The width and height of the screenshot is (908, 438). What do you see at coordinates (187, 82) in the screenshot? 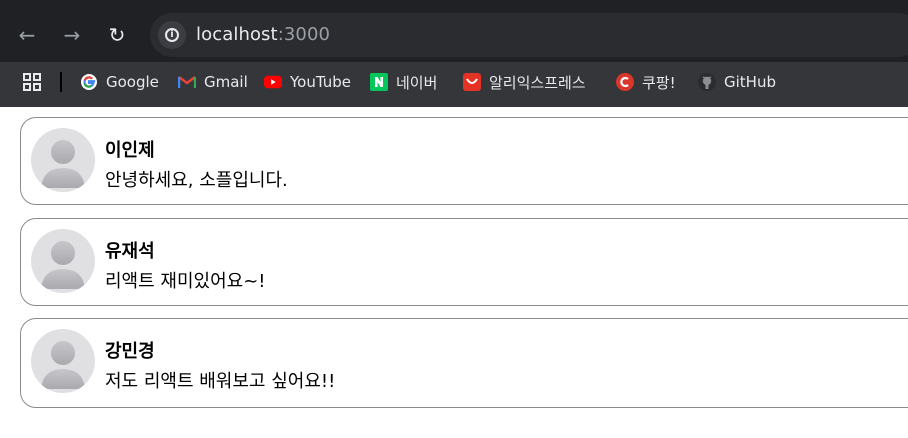
I see `gmail-icon` at bounding box center [187, 82].